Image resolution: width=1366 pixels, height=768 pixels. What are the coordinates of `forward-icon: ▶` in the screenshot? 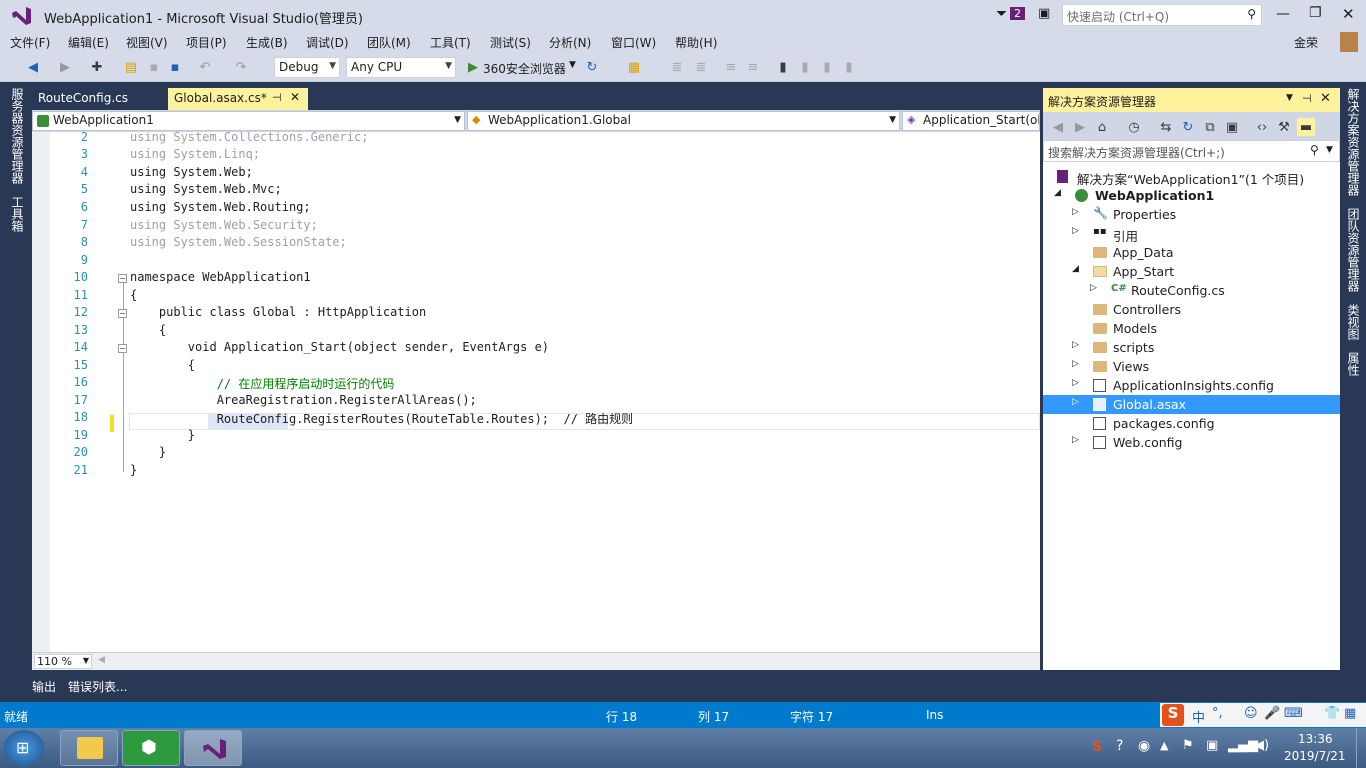 It's located at (1080, 127).